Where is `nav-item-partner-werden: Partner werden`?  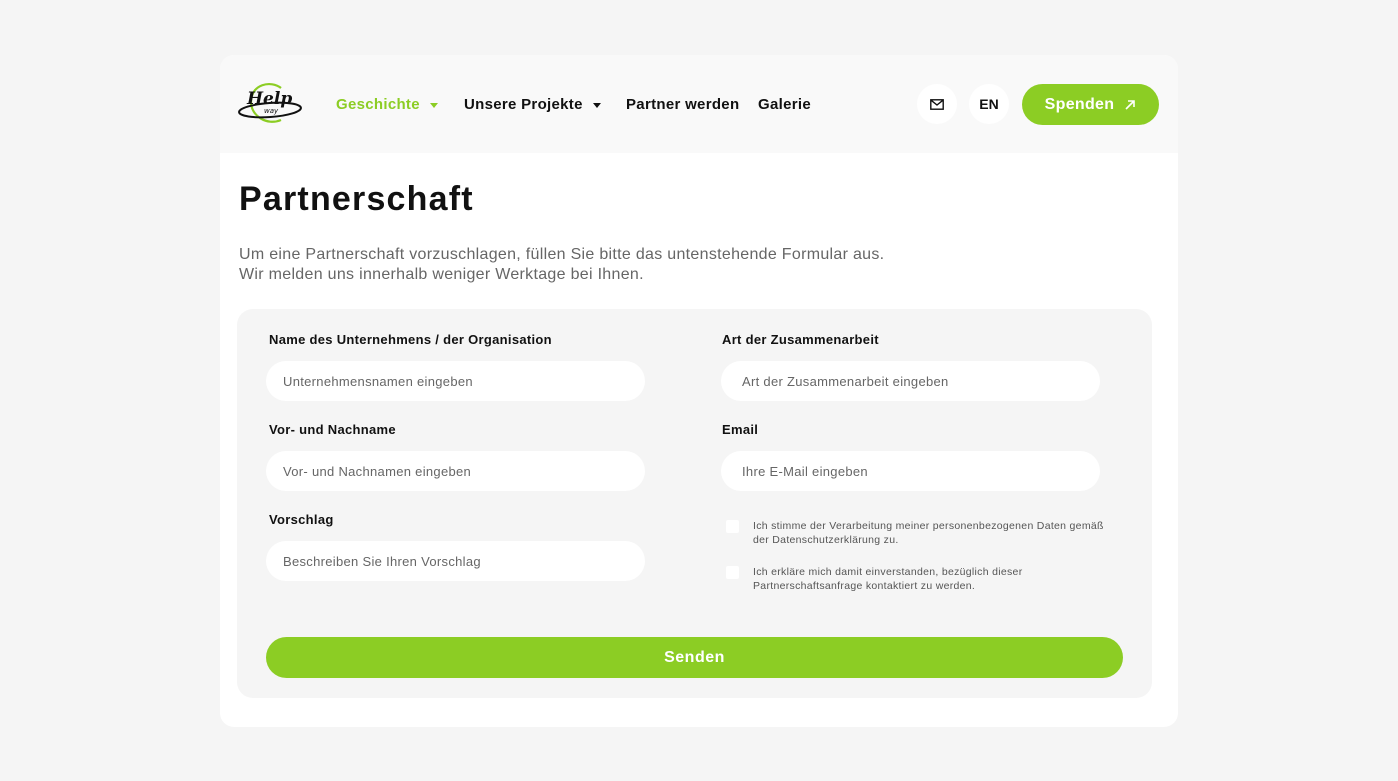 nav-item-partner-werden: Partner werden is located at coordinates (682, 104).